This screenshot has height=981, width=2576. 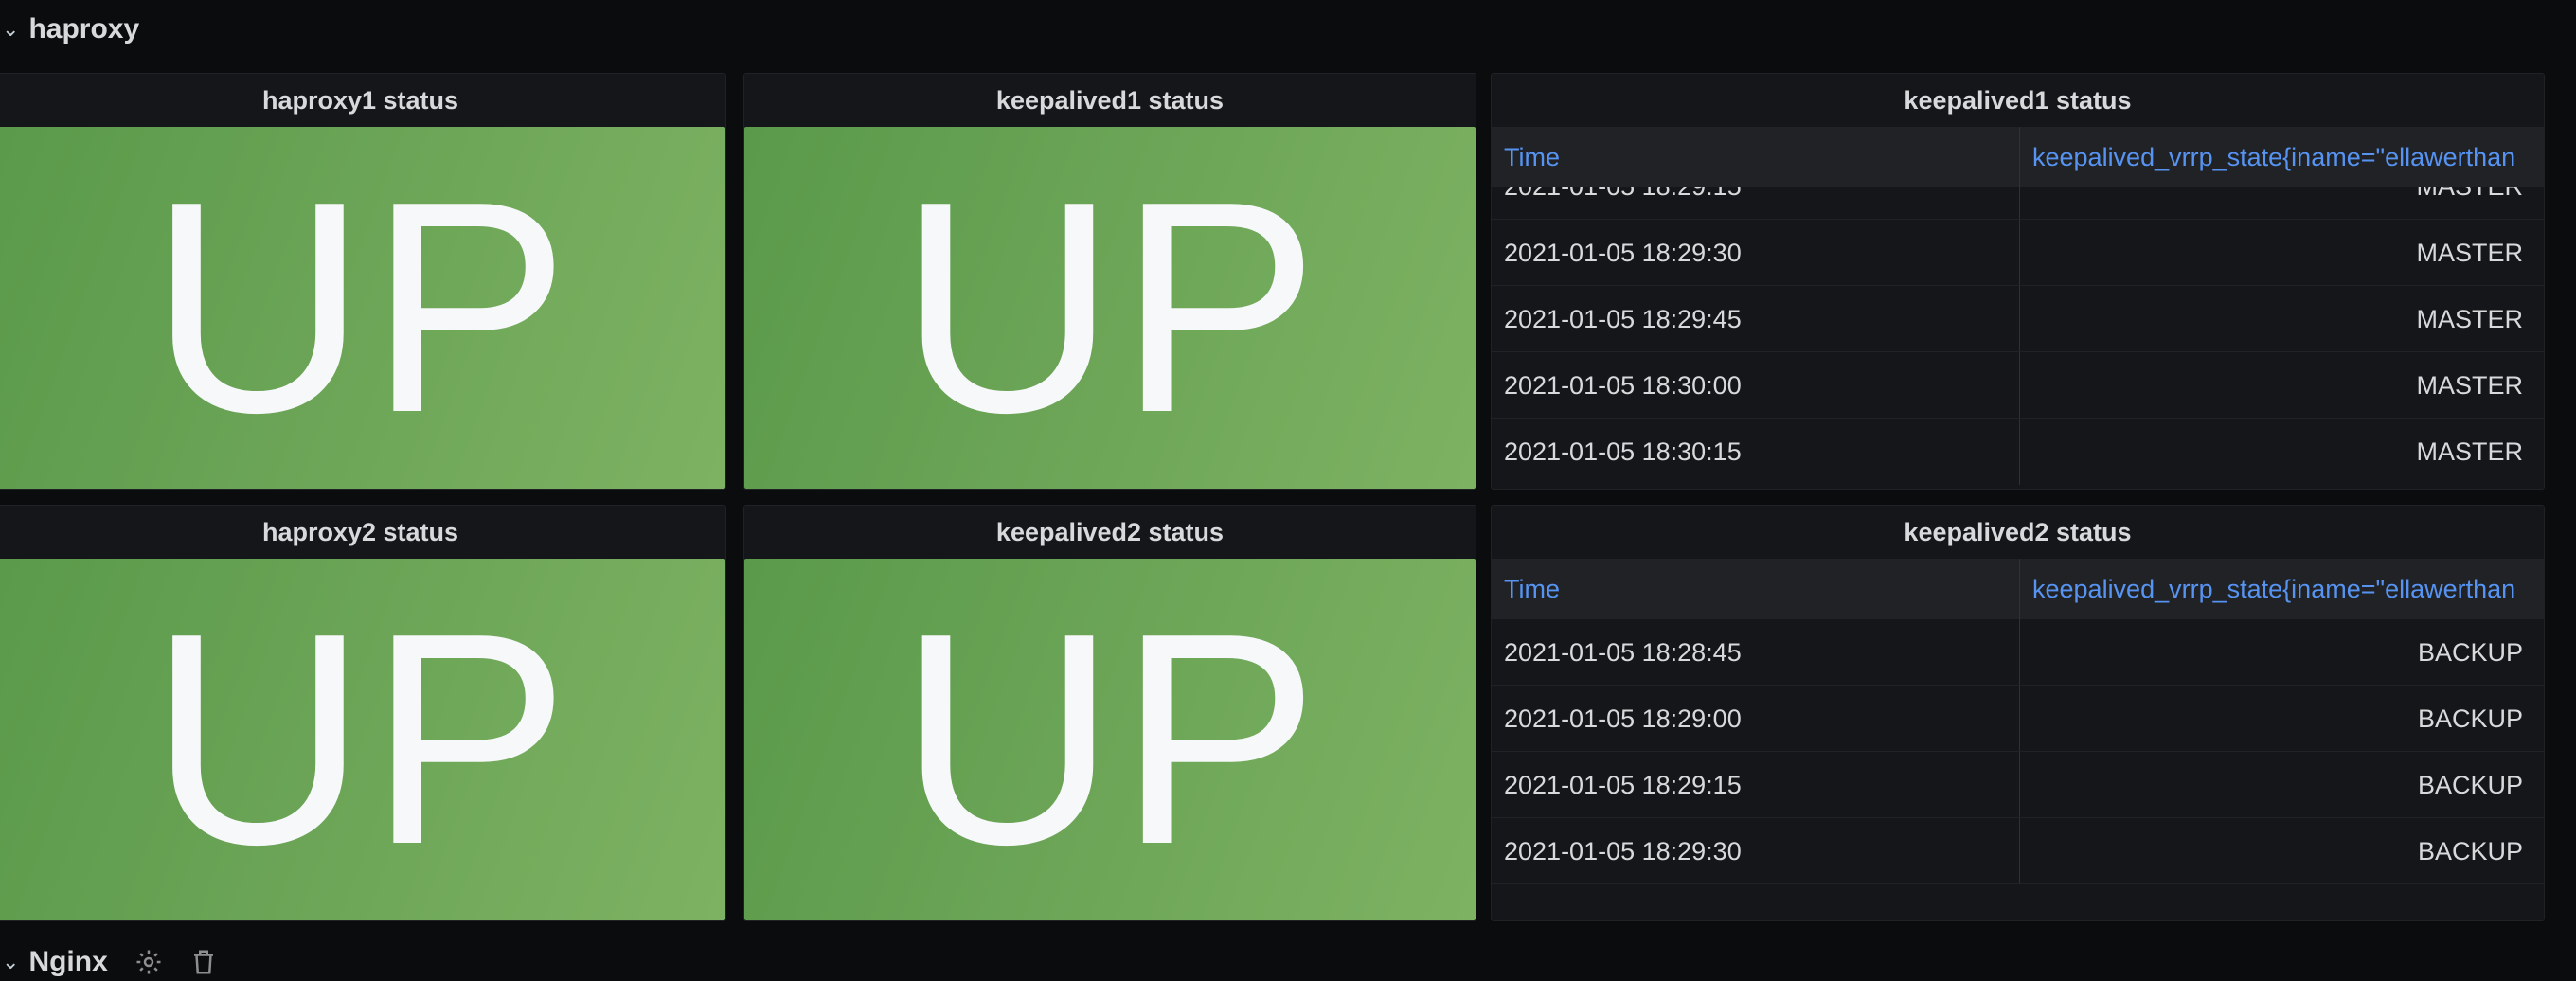 What do you see at coordinates (84, 29) in the screenshot?
I see `row-title: haproxy` at bounding box center [84, 29].